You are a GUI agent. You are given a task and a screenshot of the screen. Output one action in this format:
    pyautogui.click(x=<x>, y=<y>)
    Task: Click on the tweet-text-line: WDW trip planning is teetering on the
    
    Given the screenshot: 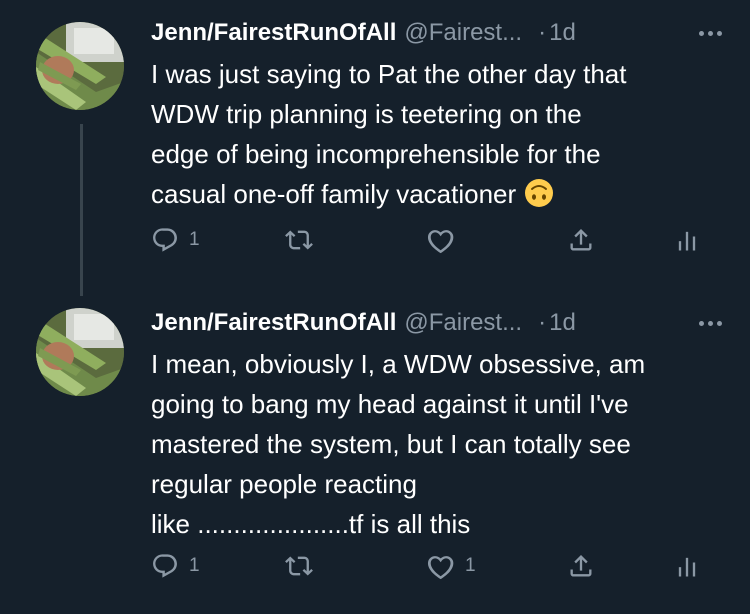 What is the action you would take?
    pyautogui.click(x=366, y=114)
    